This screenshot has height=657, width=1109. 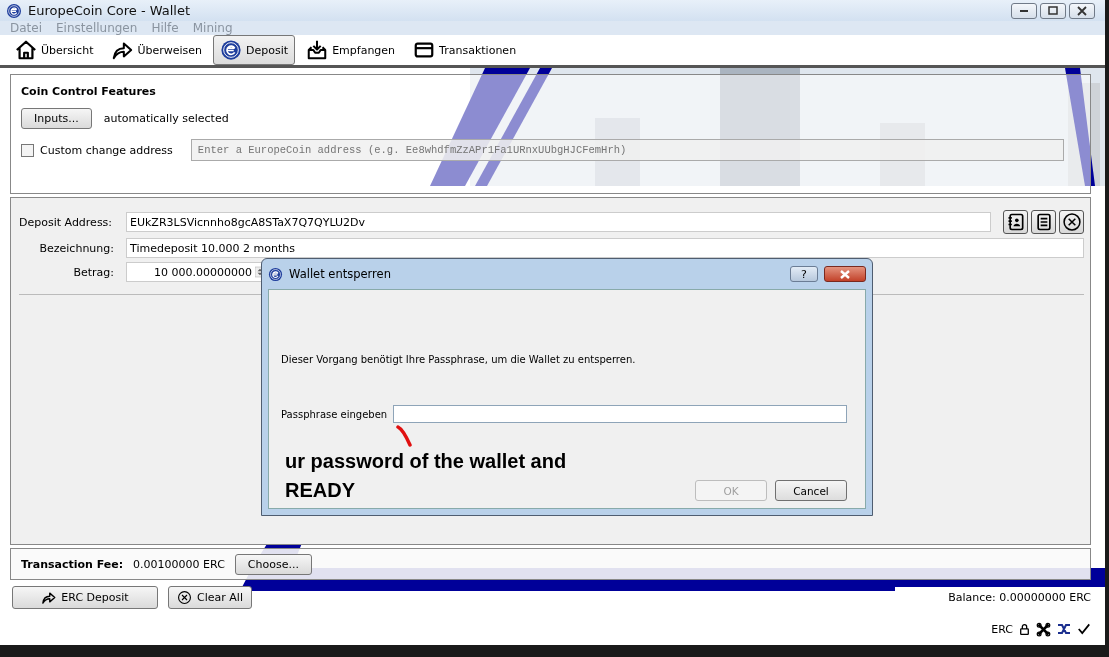 I want to click on address-field: EUkZR3LSVicnnho8gcA8STaX7Q7QYLU2Dv, so click(x=558, y=222).